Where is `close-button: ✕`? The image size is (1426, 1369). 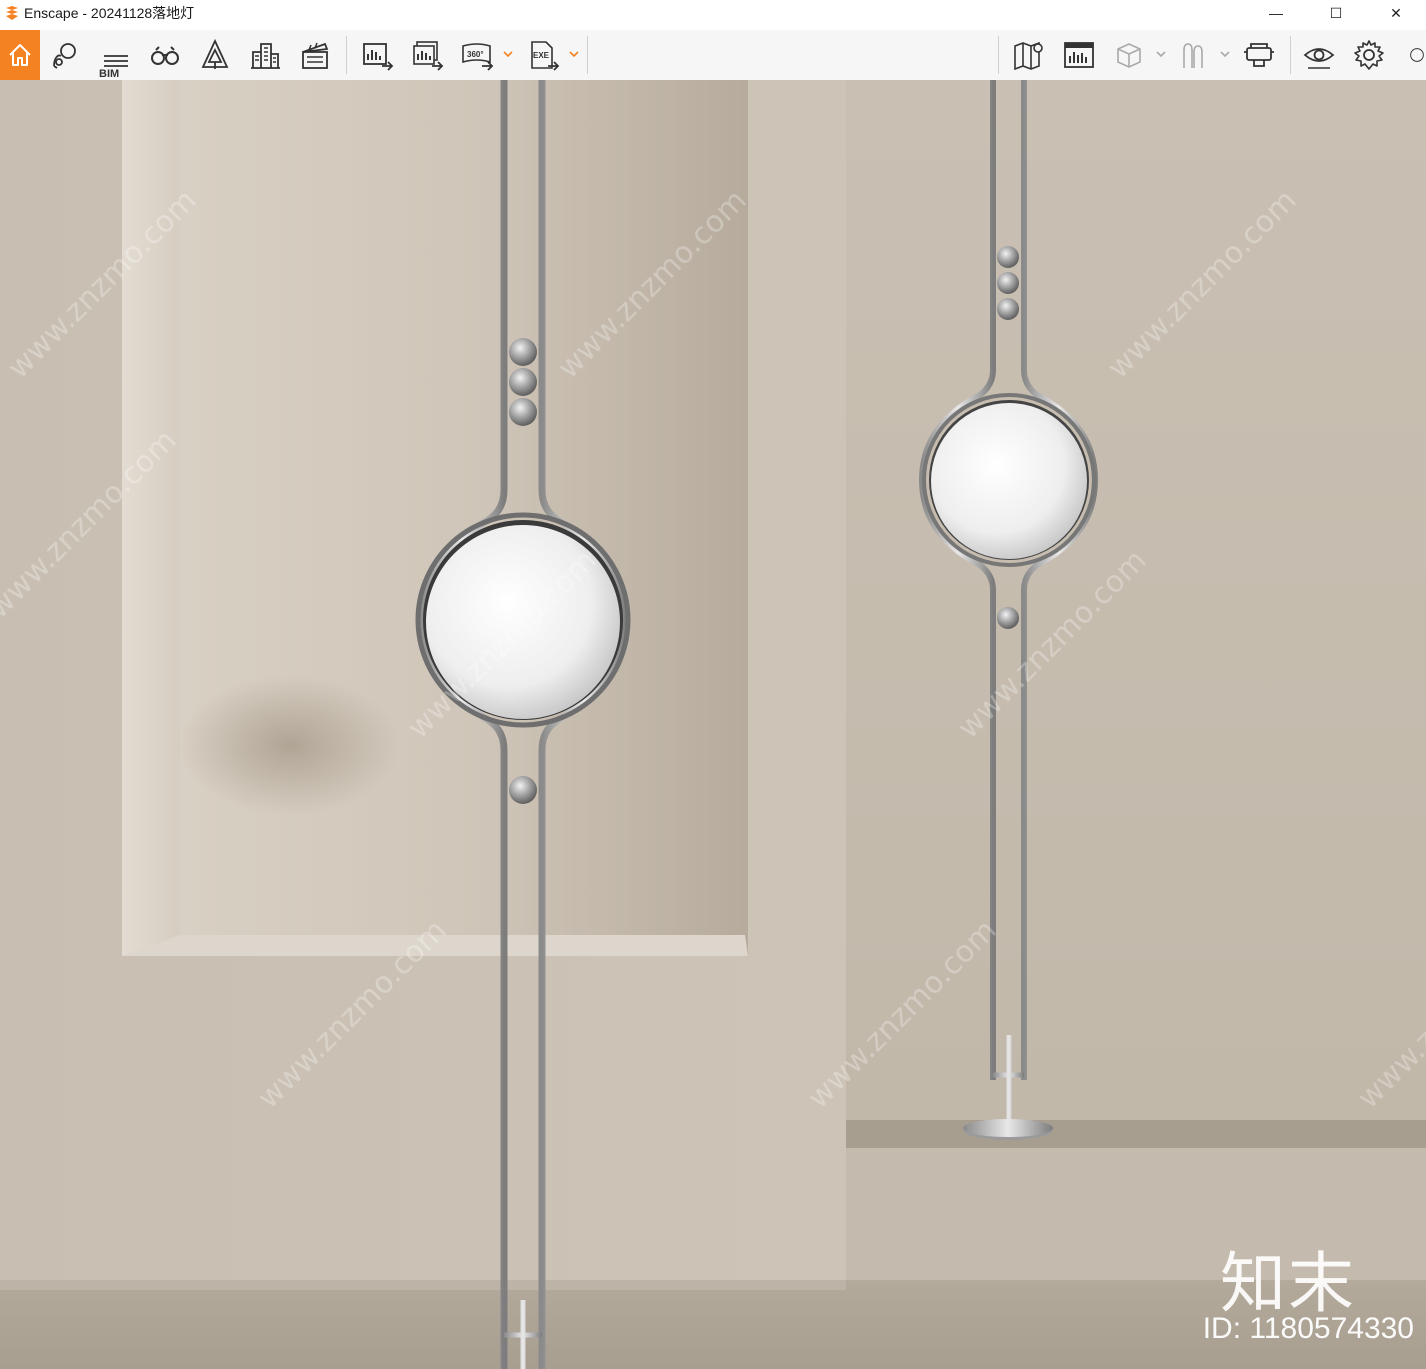 close-button: ✕ is located at coordinates (1396, 13).